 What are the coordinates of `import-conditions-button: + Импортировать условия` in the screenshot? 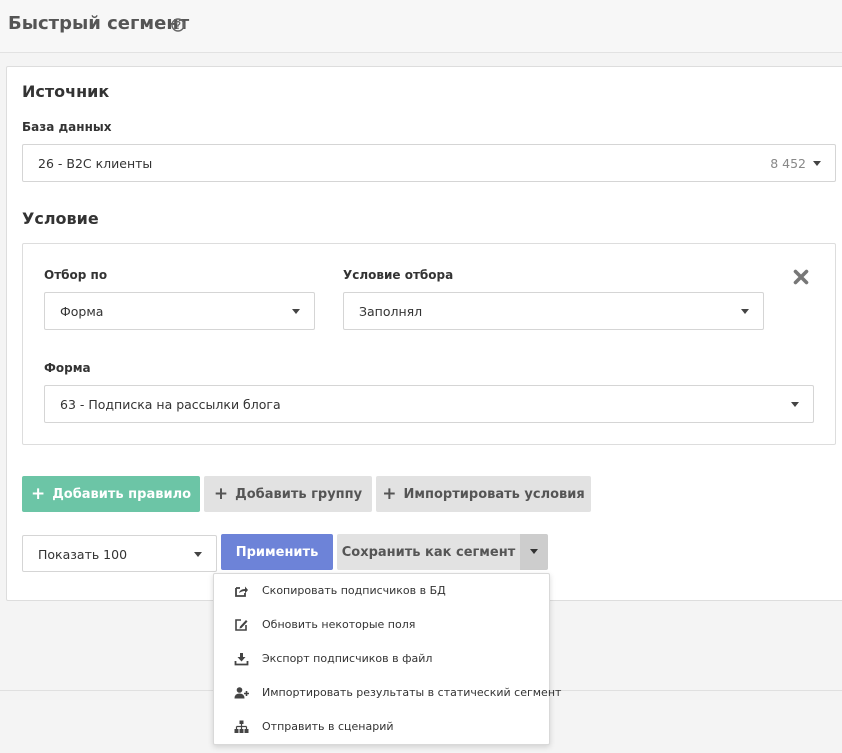 It's located at (483, 494).